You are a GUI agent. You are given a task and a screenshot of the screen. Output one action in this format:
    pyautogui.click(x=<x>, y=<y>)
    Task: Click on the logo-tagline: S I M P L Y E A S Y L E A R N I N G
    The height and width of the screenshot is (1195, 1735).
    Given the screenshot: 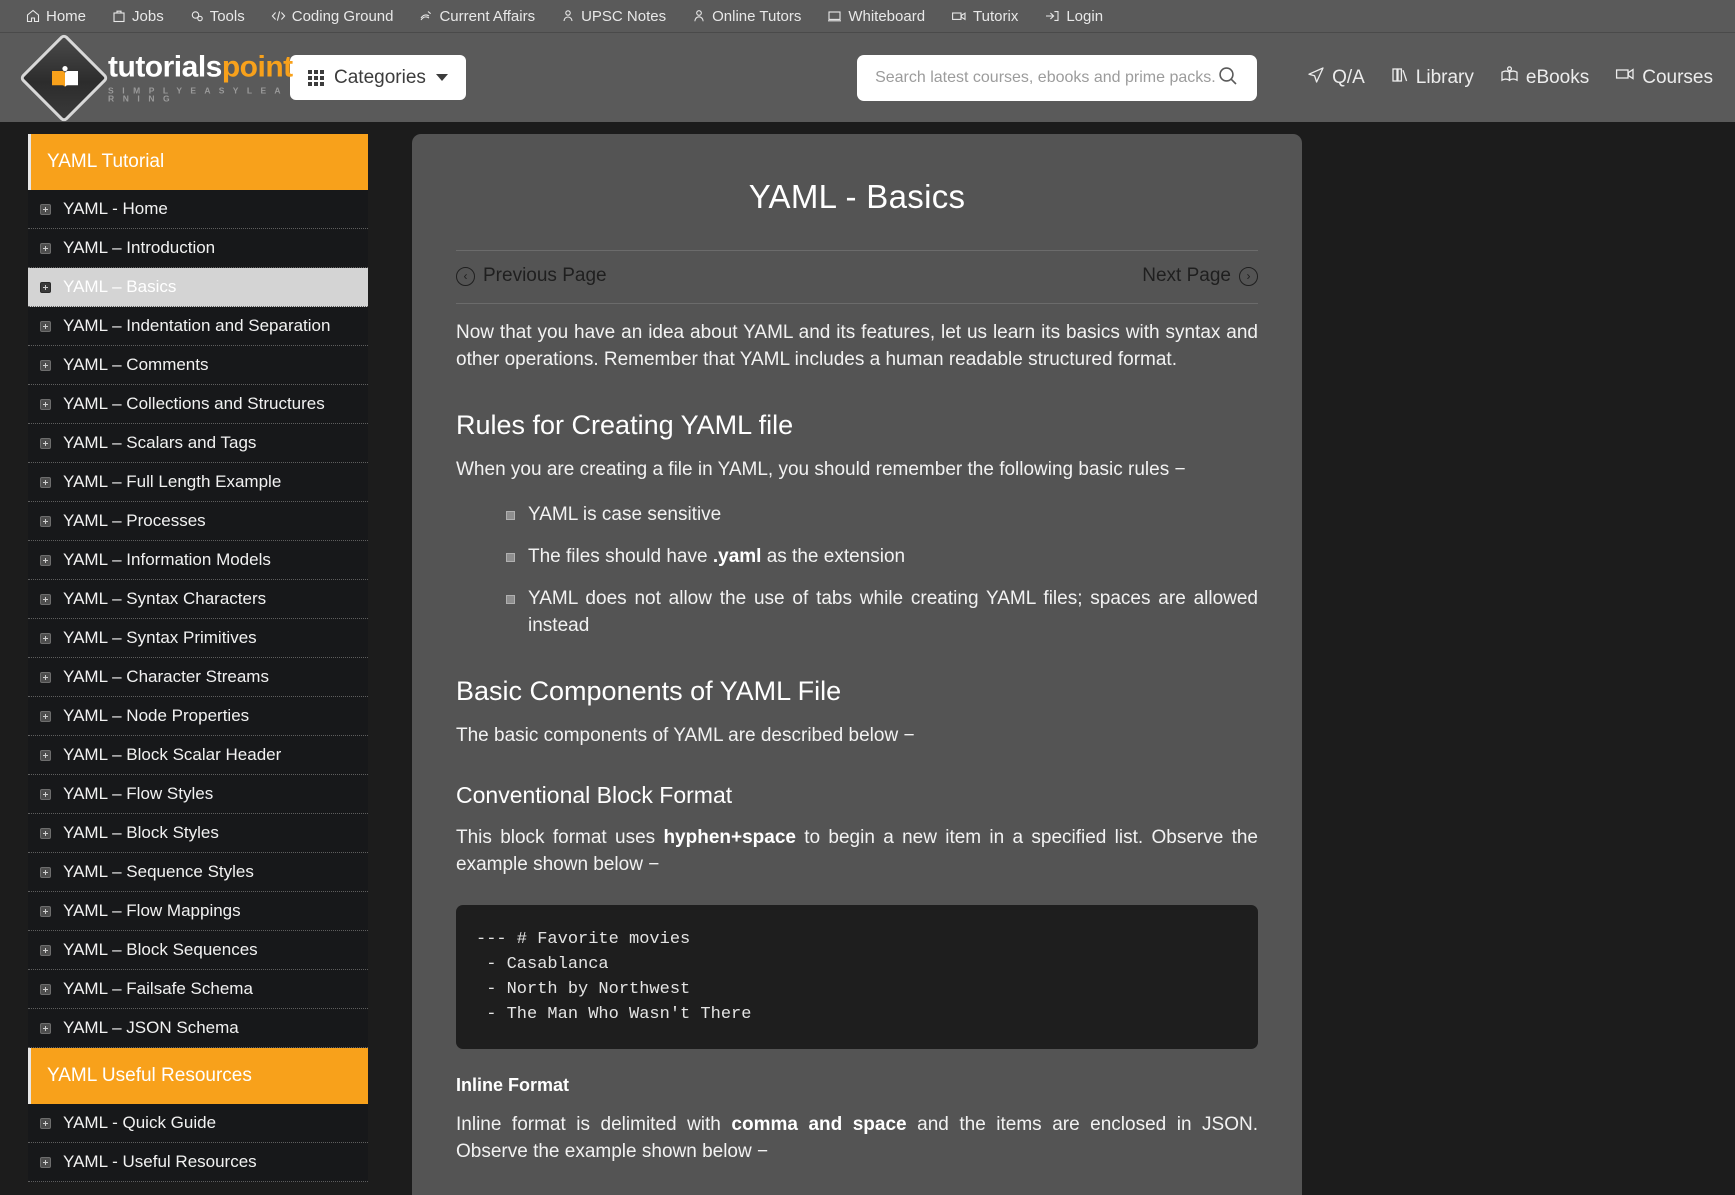 What is the action you would take?
    pyautogui.click(x=196, y=94)
    